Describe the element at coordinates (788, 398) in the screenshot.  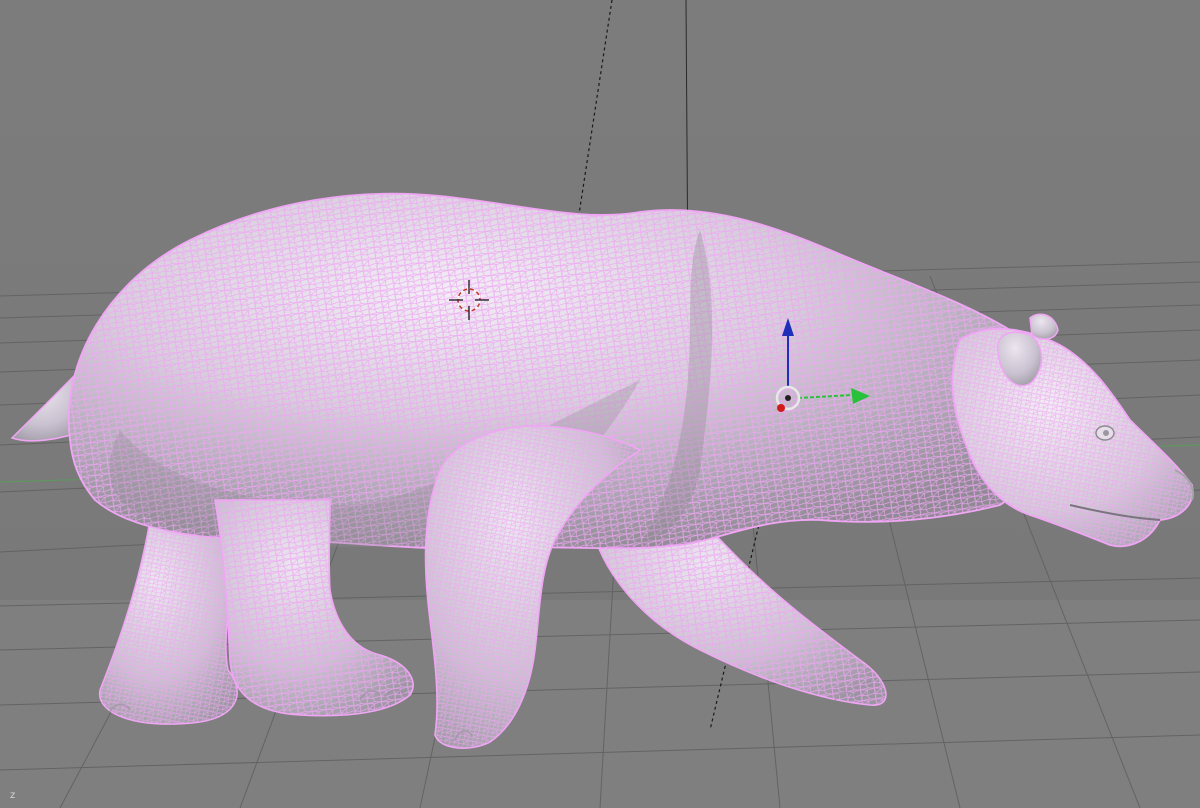
I see `gizmo-center-dot` at that location.